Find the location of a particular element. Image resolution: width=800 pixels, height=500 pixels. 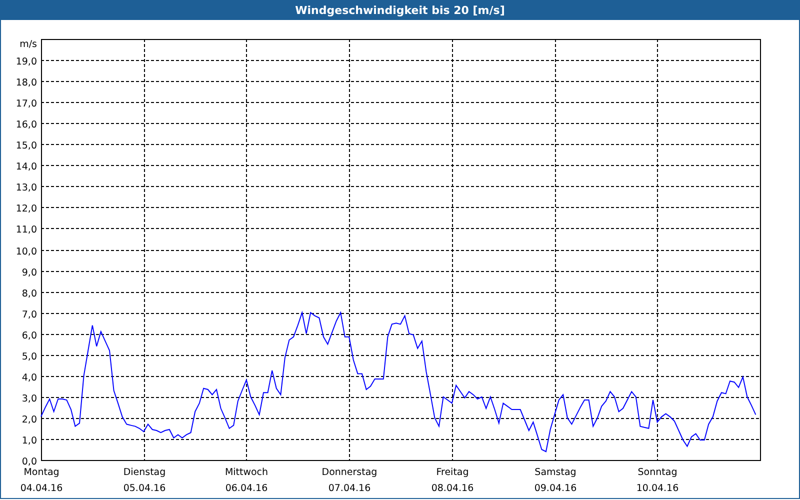

y-axis-tick-label: 6,0 is located at coordinates (29, 336).